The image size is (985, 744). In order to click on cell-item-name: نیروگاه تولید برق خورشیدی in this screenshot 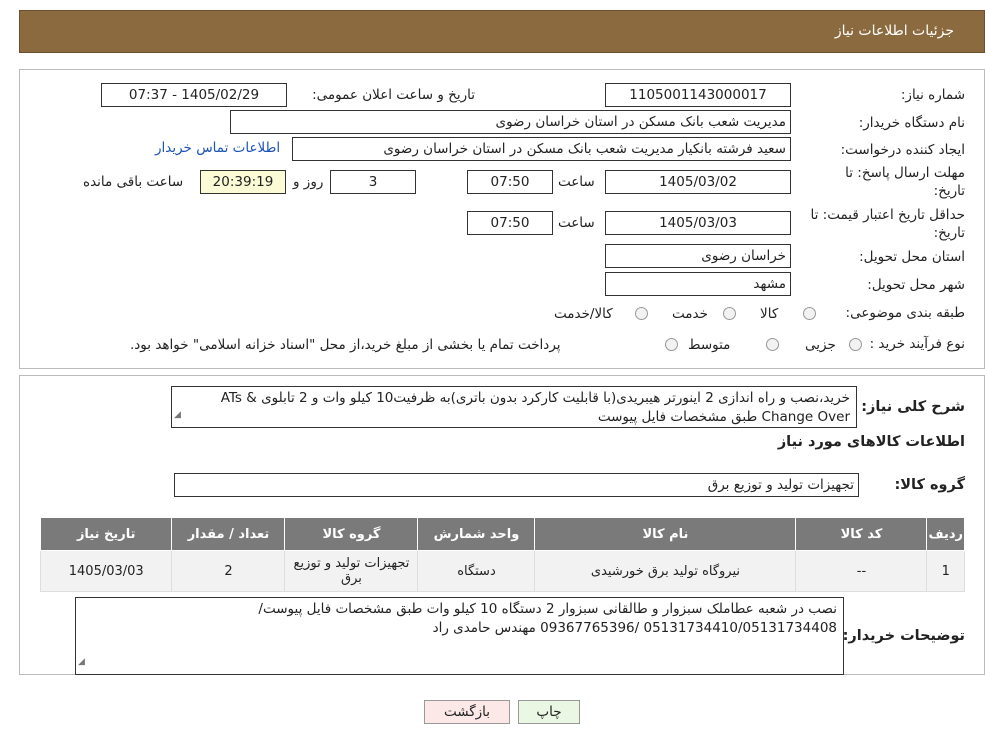, I will do `click(665, 571)`.